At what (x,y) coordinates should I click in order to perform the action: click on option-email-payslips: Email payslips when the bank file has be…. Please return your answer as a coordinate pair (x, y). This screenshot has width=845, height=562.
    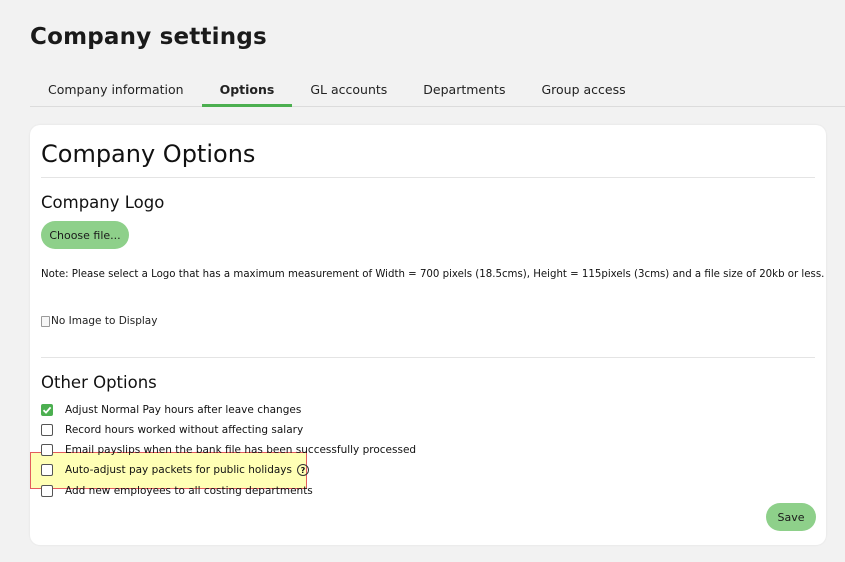
    Looking at the image, I should click on (228, 450).